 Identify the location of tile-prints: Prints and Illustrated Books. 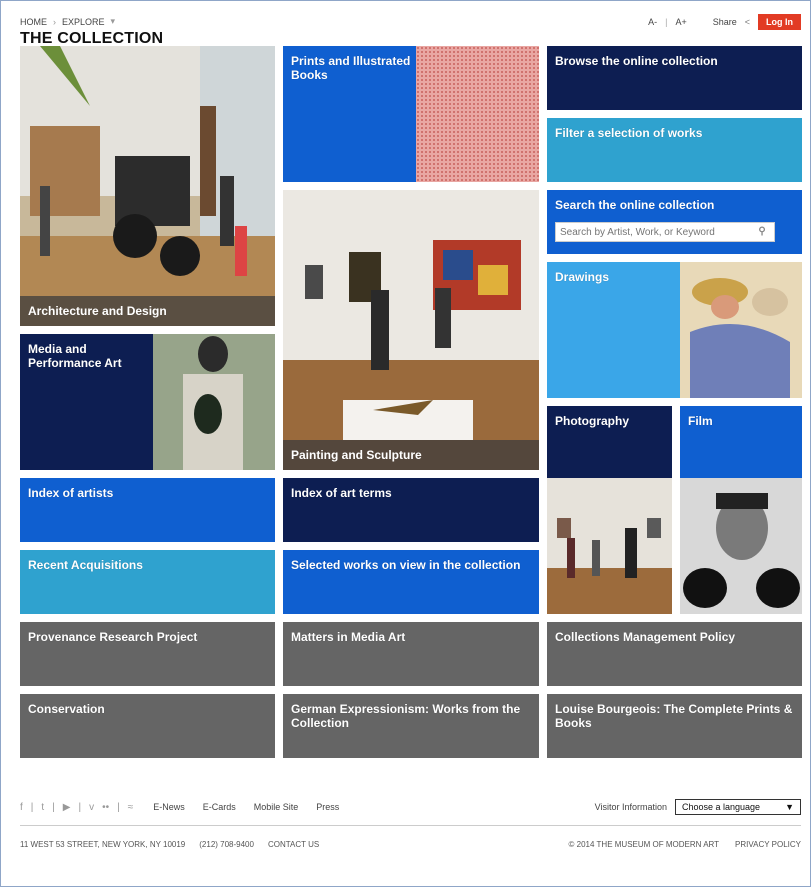
(411, 114).